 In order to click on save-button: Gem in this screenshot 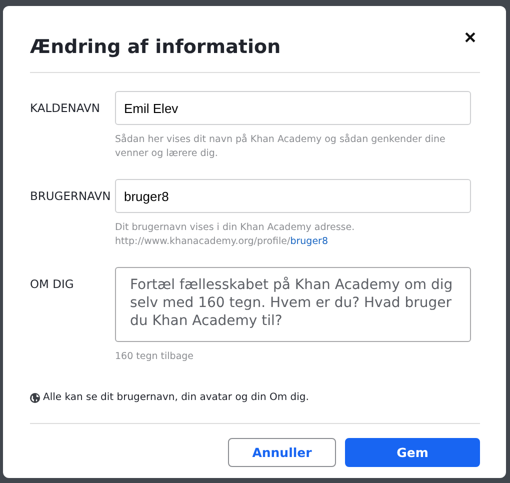, I will do `click(412, 452)`.